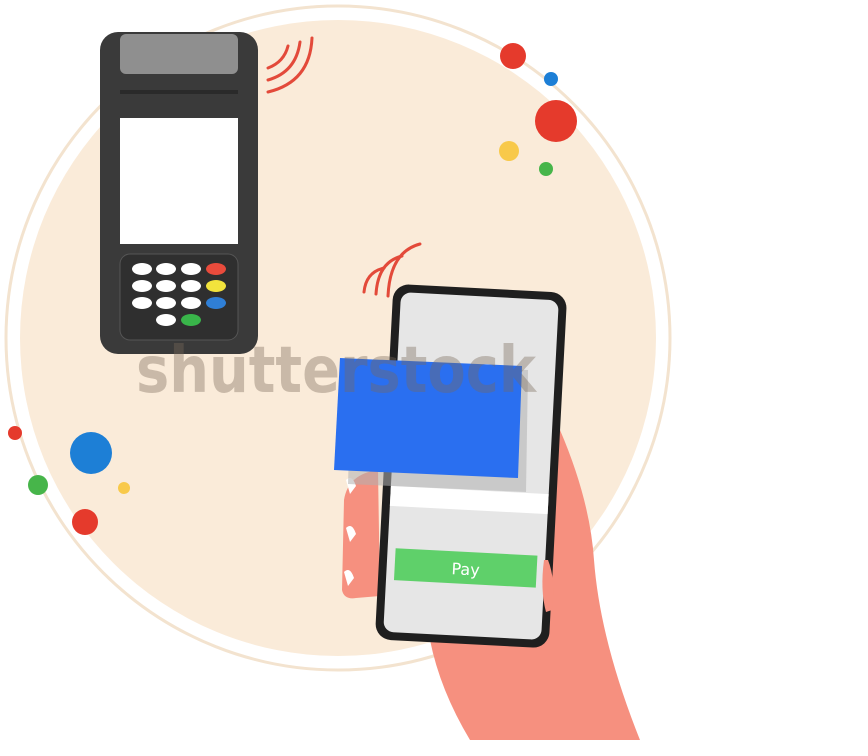 The width and height of the screenshot is (868, 756). I want to click on pos-terminal-icon, so click(179, 193).